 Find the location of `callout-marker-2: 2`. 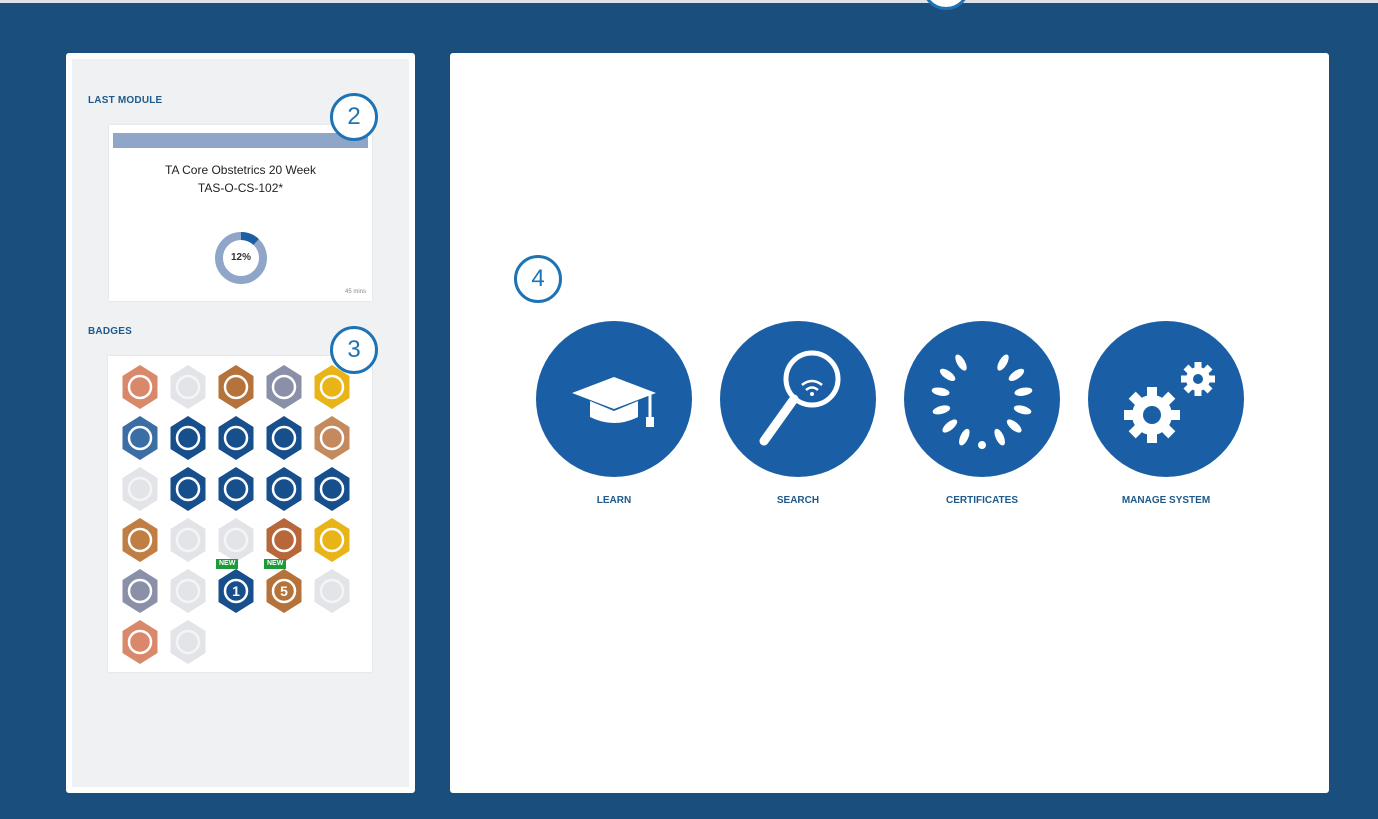

callout-marker-2: 2 is located at coordinates (354, 117).